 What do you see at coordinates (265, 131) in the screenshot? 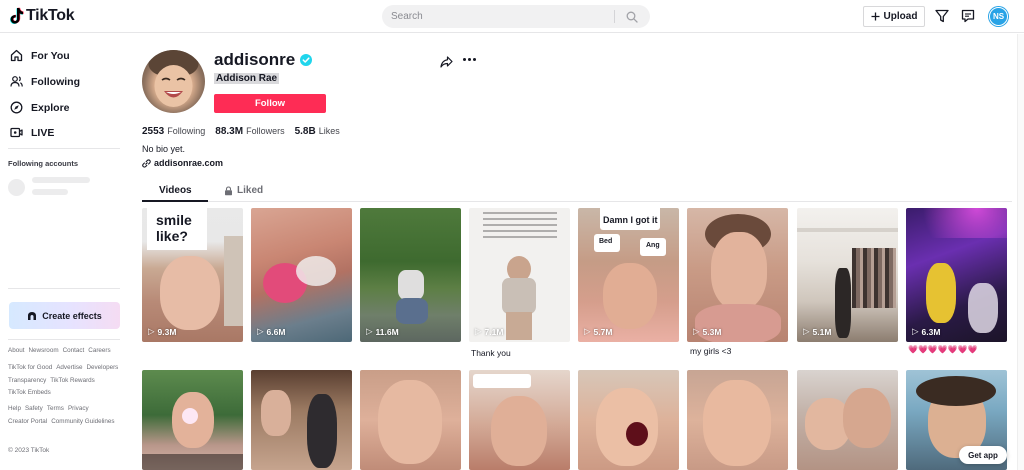
I see `followers-label: Followers` at bounding box center [265, 131].